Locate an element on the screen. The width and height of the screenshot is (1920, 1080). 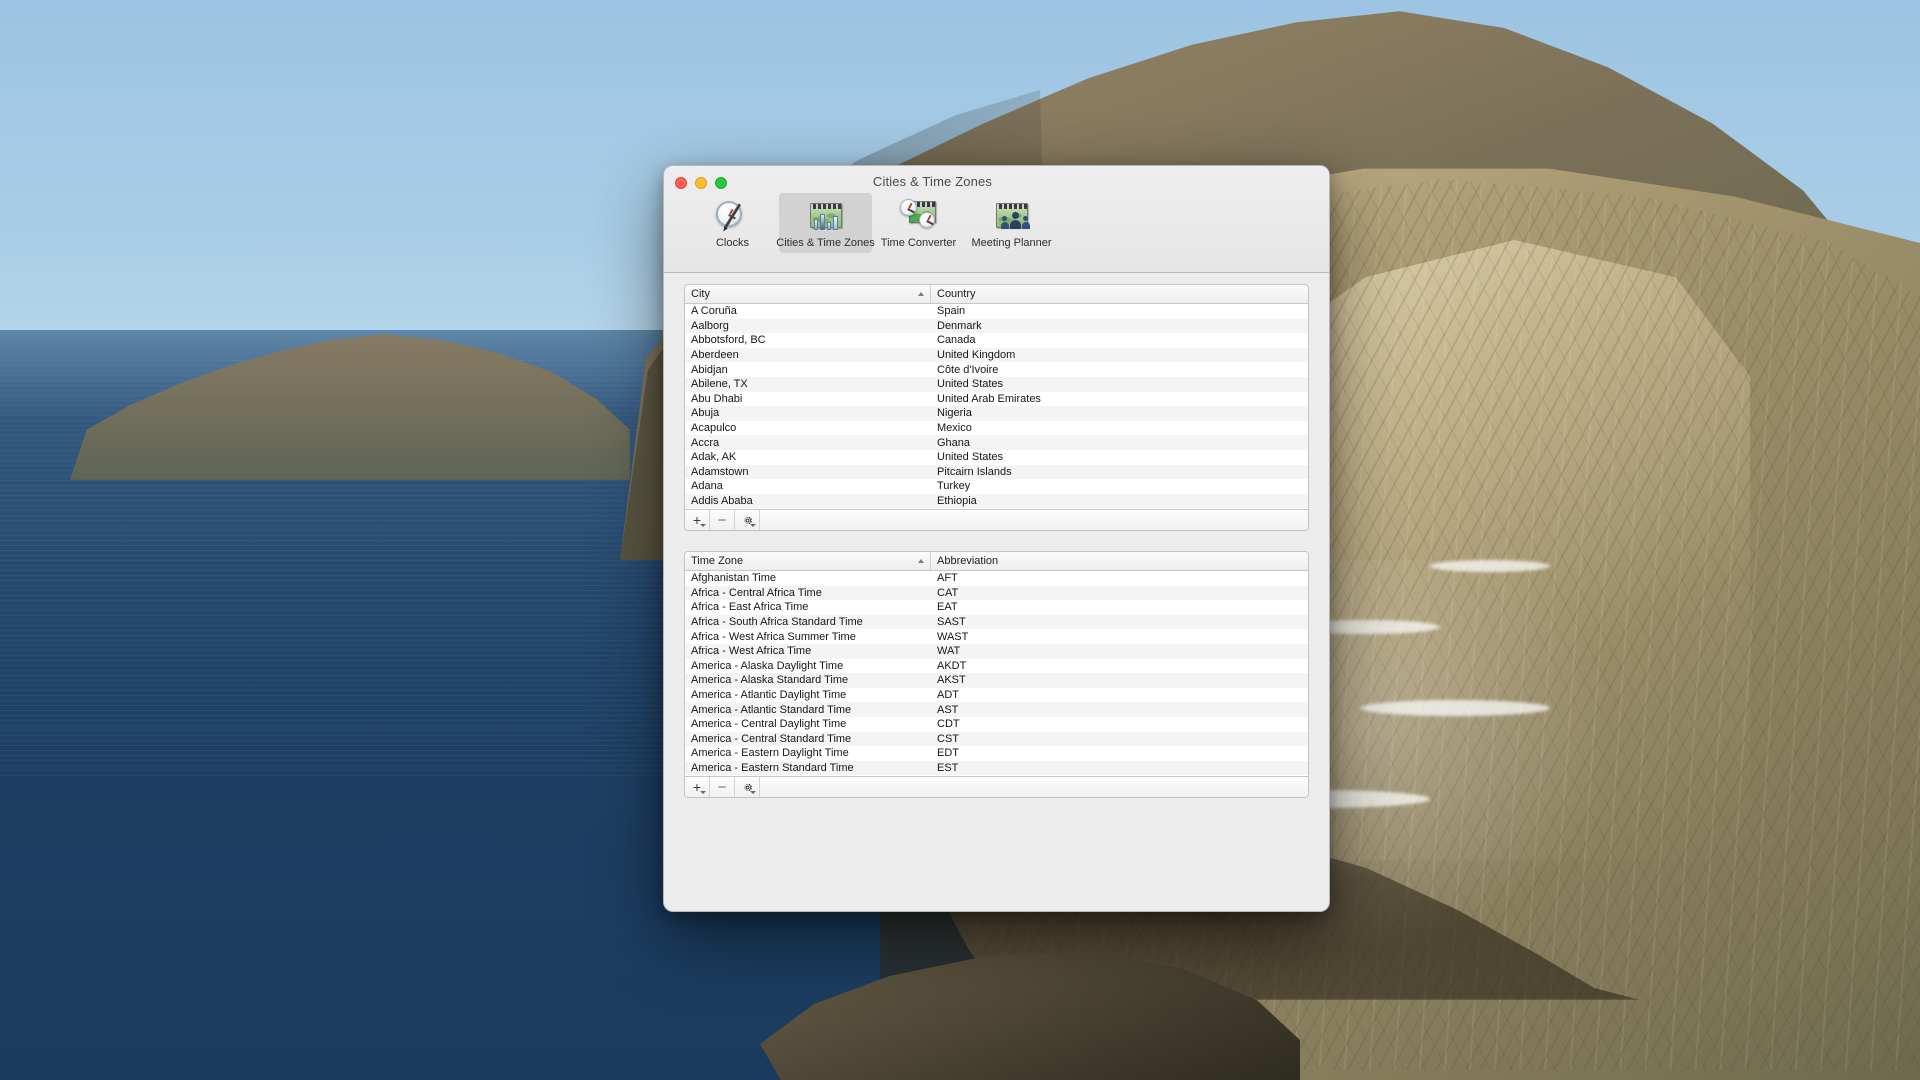
table-row: America - Alaska Daylight Time AKDT is located at coordinates (996, 666).